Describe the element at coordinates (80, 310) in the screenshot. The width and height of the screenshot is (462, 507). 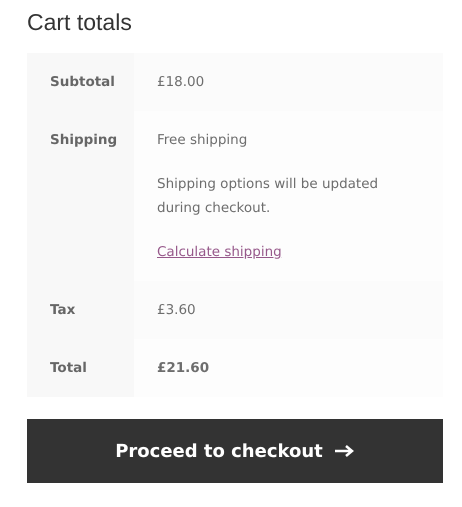
I see `row-label: Tax` at that location.